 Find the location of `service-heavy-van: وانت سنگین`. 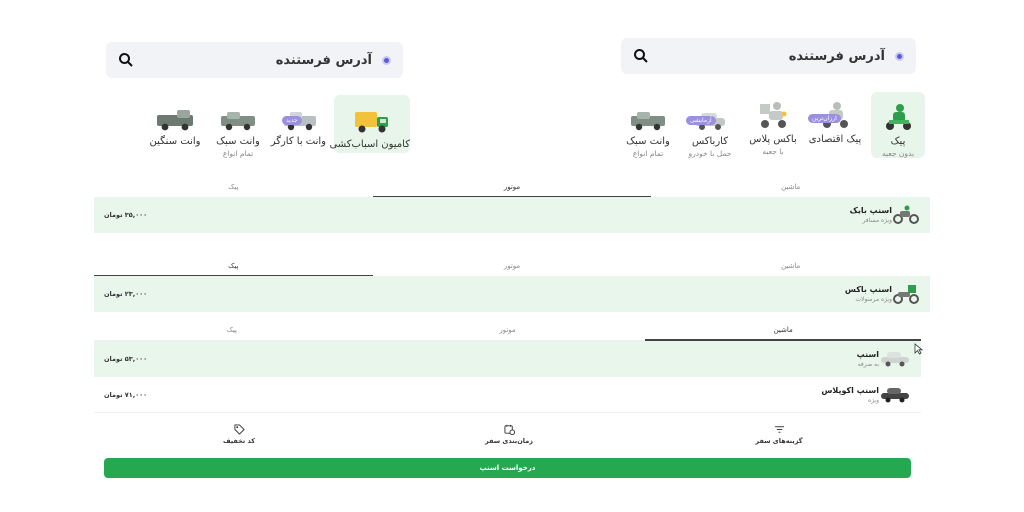

service-heavy-van: وانت سنگین is located at coordinates (175, 126).